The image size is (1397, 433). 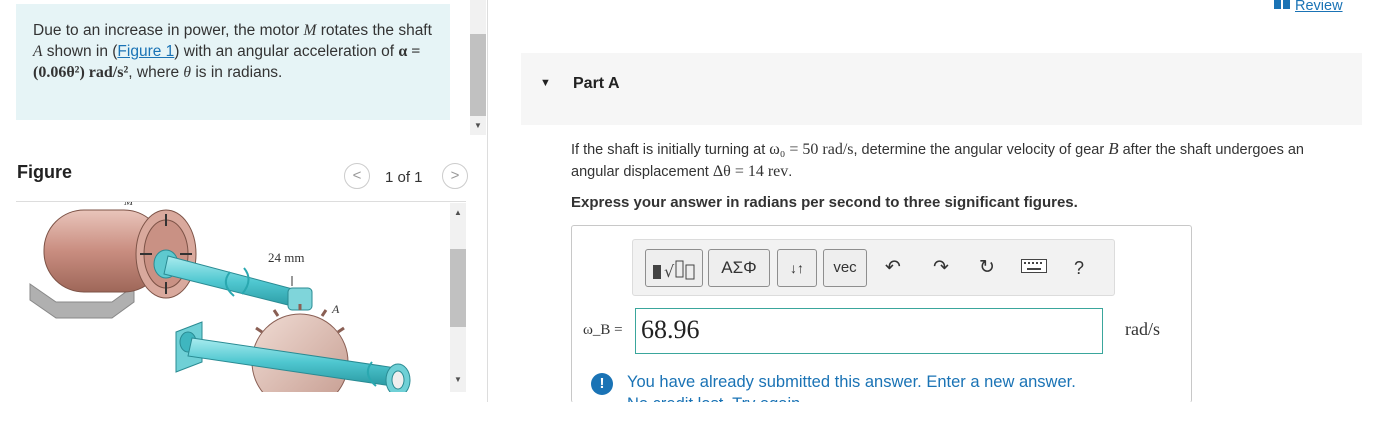 What do you see at coordinates (981, 150) in the screenshot?
I see `question-part: , determine the angular velocity of gear` at bounding box center [981, 150].